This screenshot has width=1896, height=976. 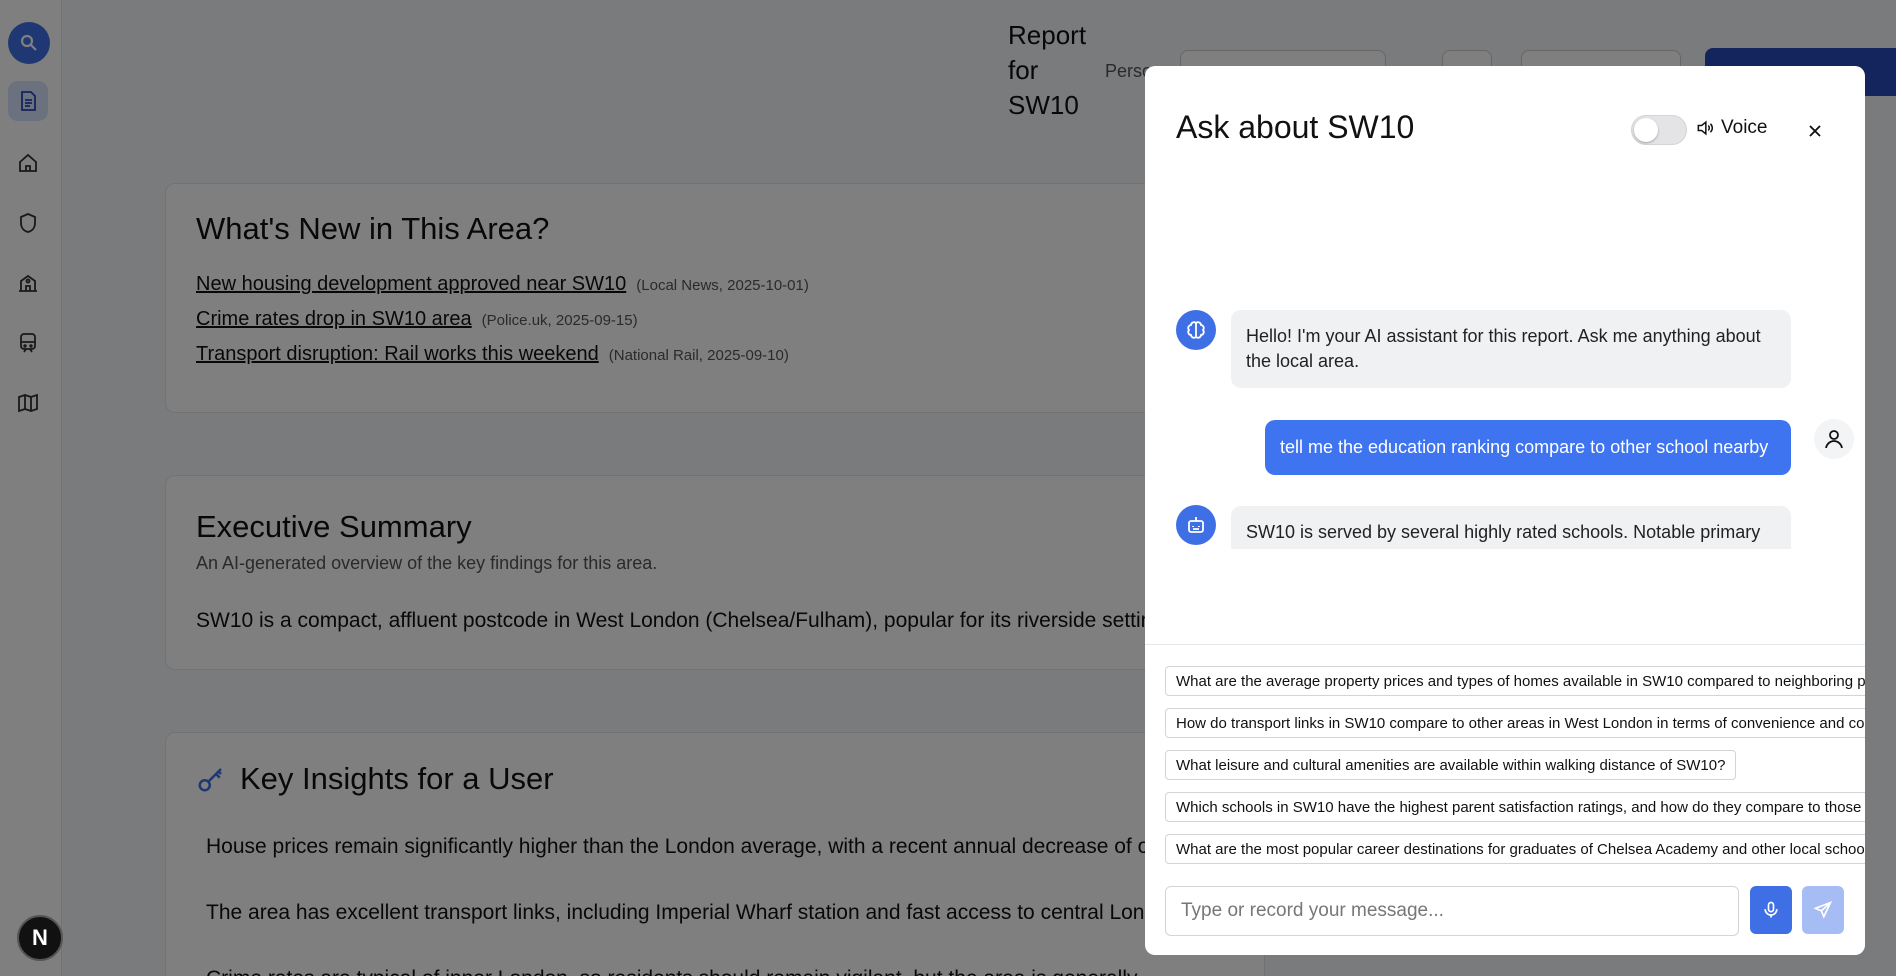 I want to click on brain-icon, so click(x=1196, y=330).